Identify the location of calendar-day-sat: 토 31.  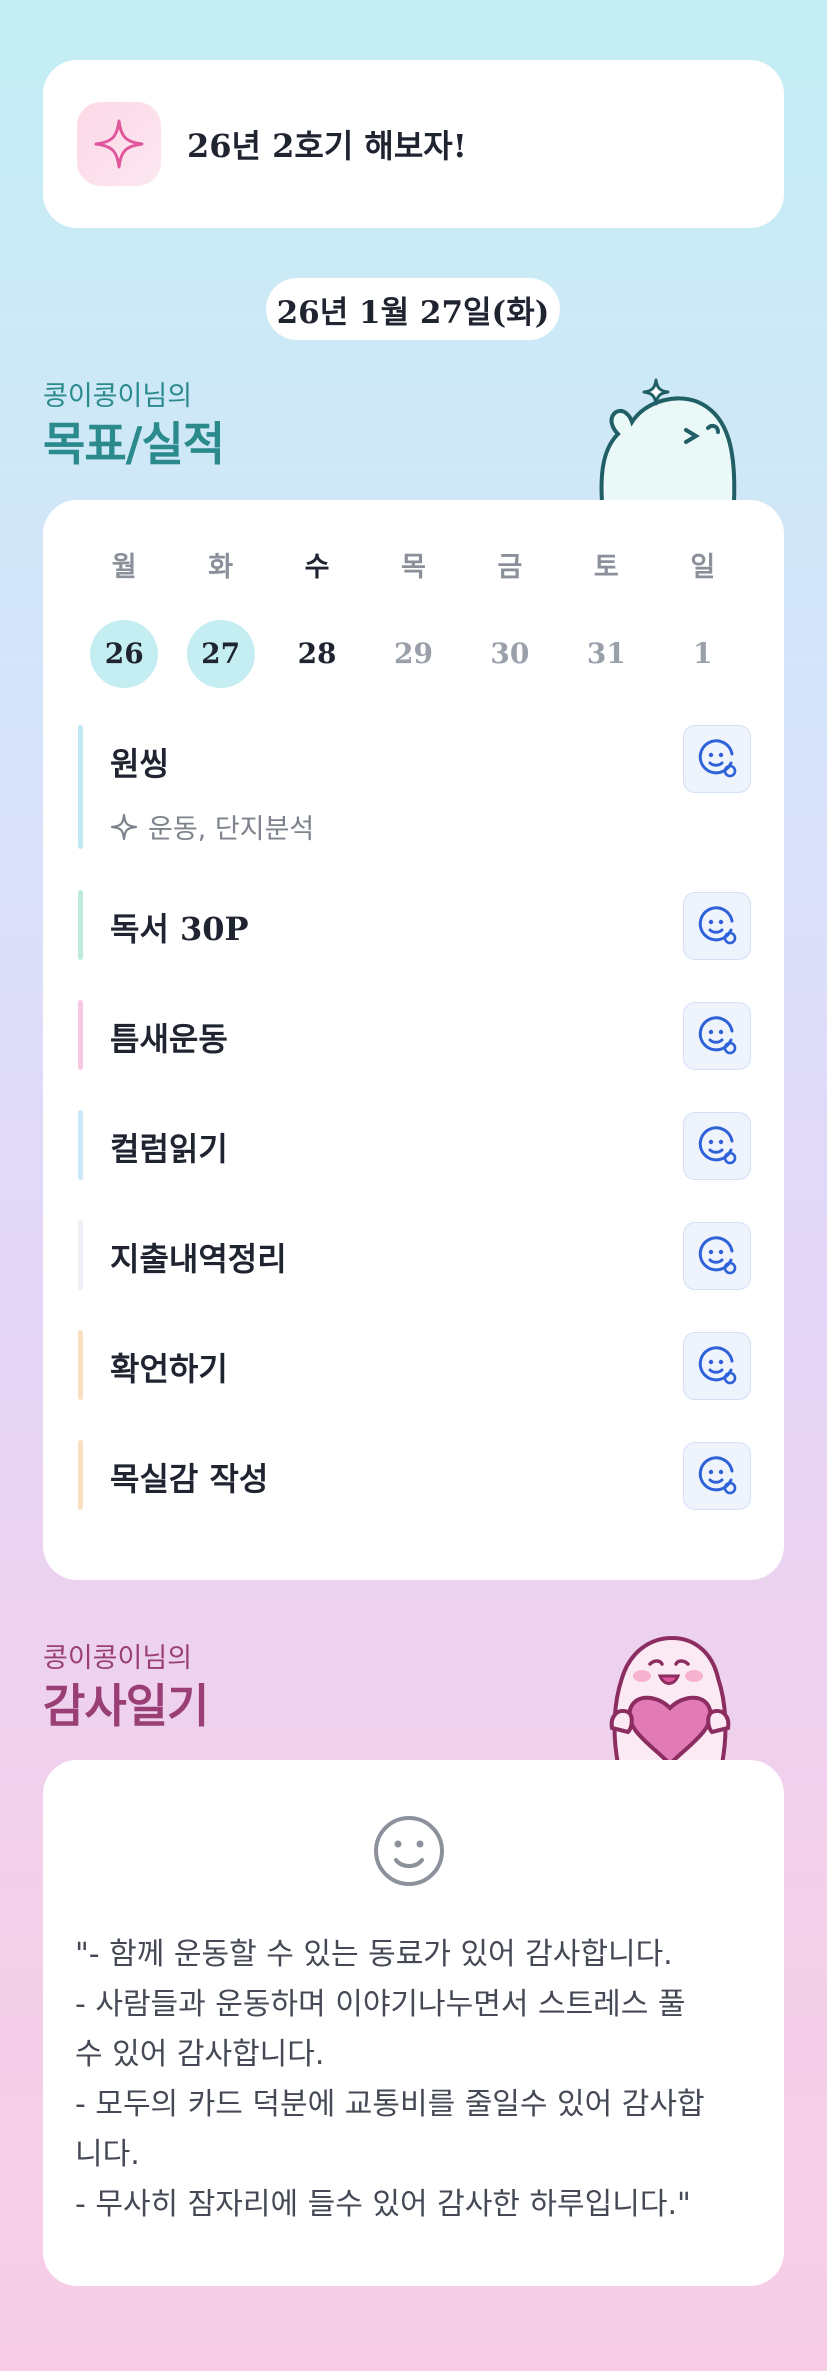
(606, 618).